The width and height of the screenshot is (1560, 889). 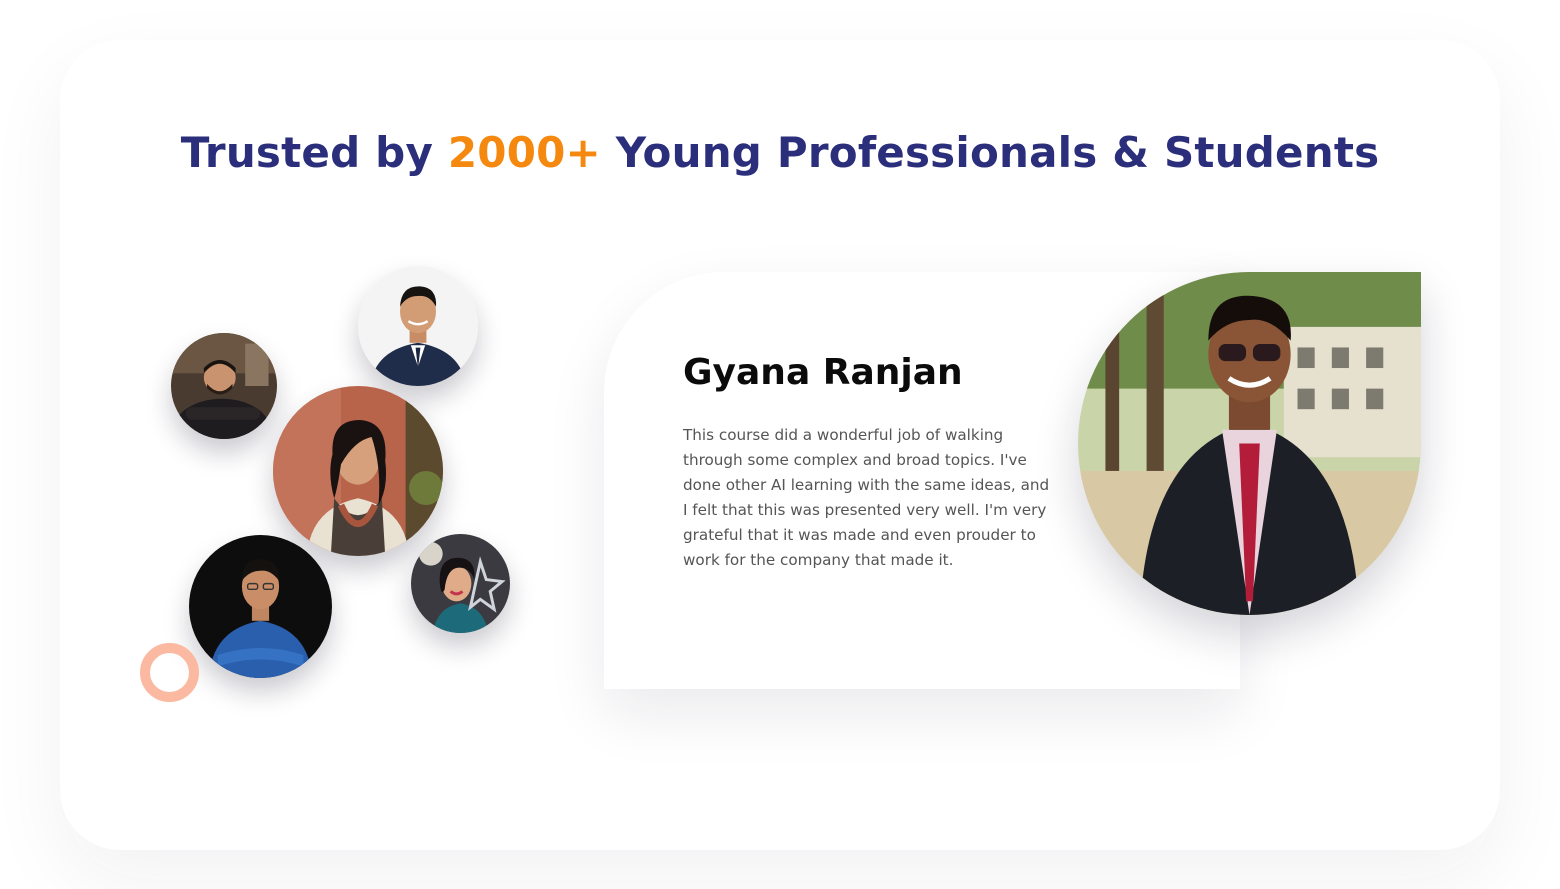 I want to click on heading-prefix: Trusted by, so click(x=307, y=152).